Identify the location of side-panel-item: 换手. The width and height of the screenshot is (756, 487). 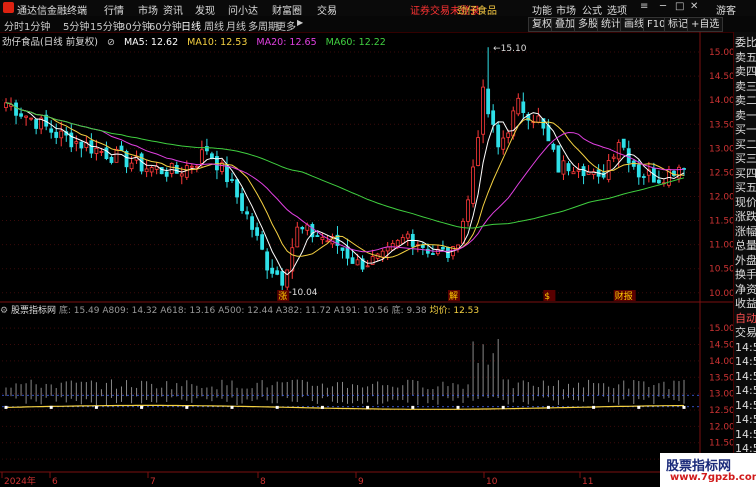
(745, 274).